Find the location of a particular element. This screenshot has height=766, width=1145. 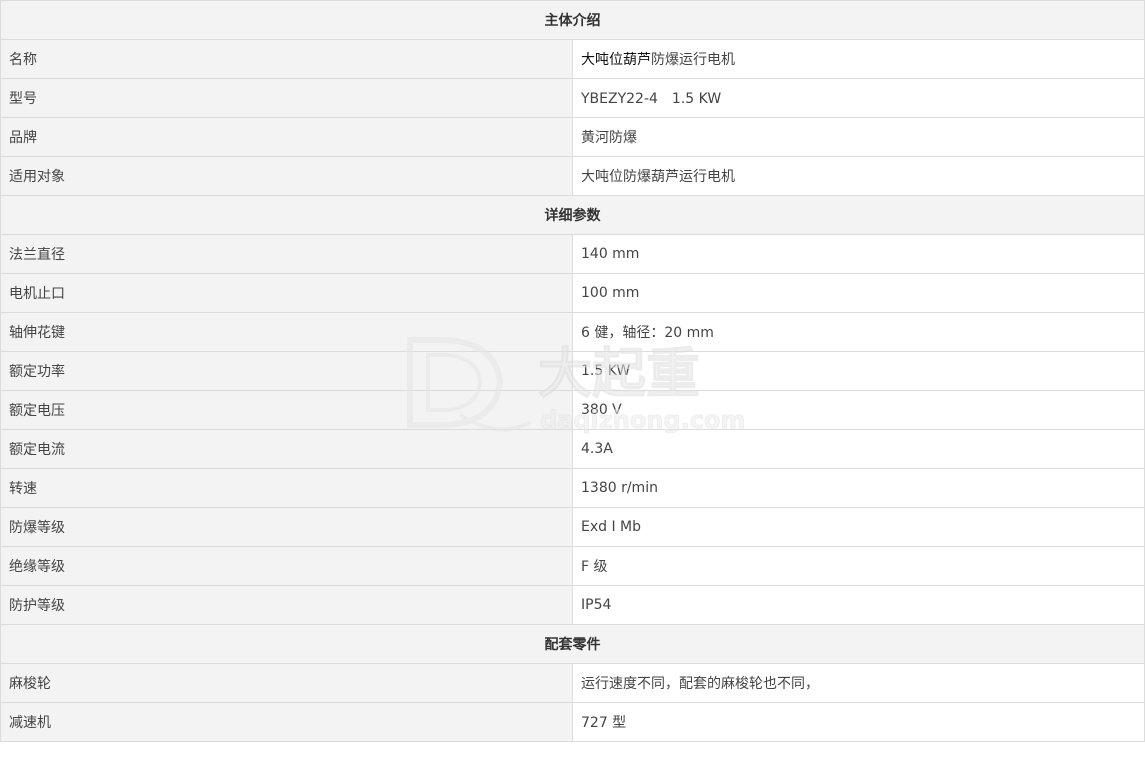

row-value: F 级 is located at coordinates (858, 566).